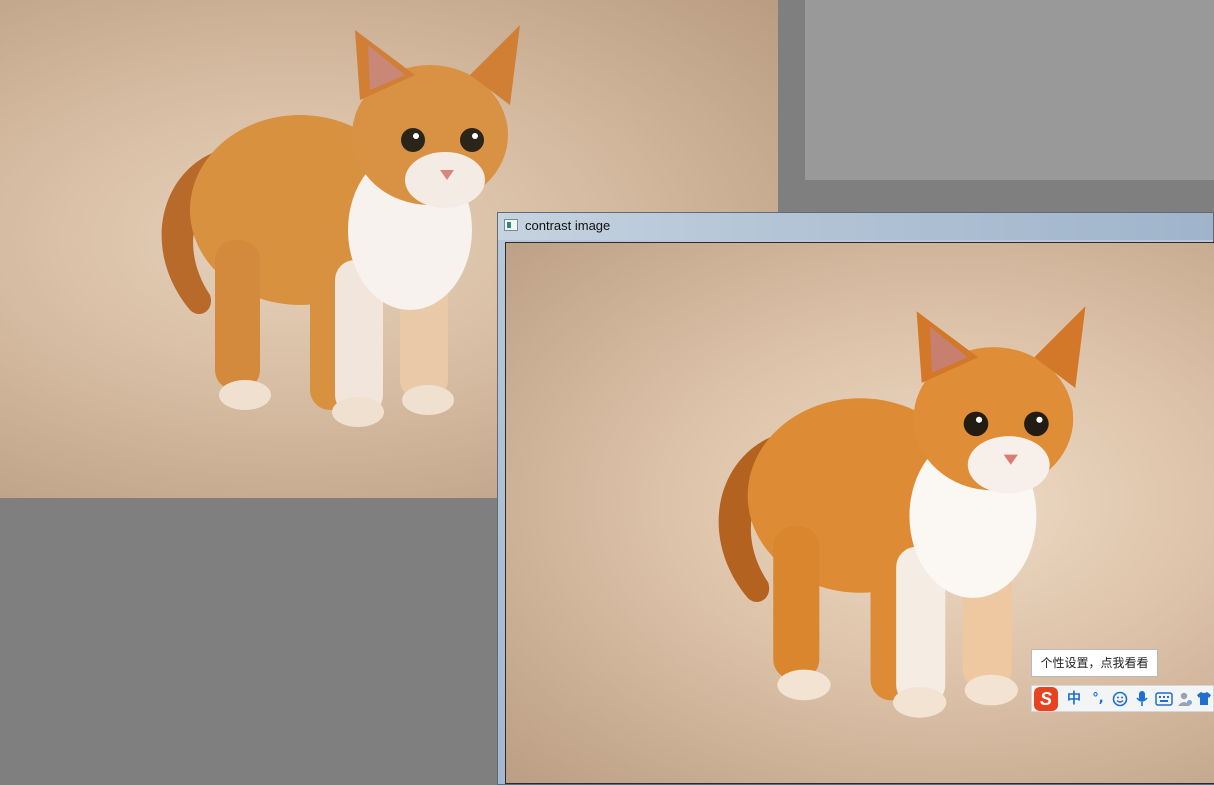 This screenshot has width=1214, height=785. I want to click on emoji-icon, so click(1120, 699).